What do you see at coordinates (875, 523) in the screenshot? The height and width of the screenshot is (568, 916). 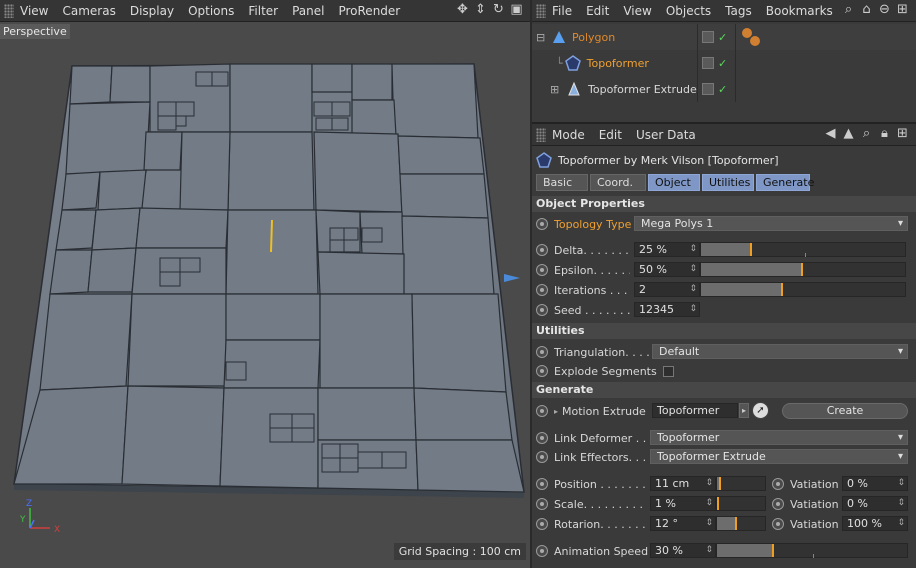 I see `rotation-variation-field: 100 %` at bounding box center [875, 523].